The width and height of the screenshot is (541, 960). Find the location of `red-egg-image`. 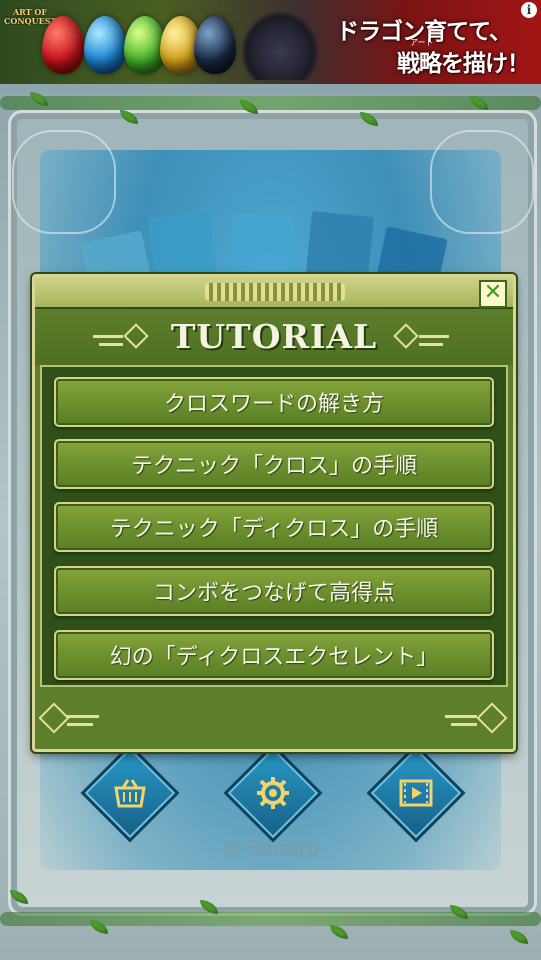

red-egg-image is located at coordinates (63, 45).